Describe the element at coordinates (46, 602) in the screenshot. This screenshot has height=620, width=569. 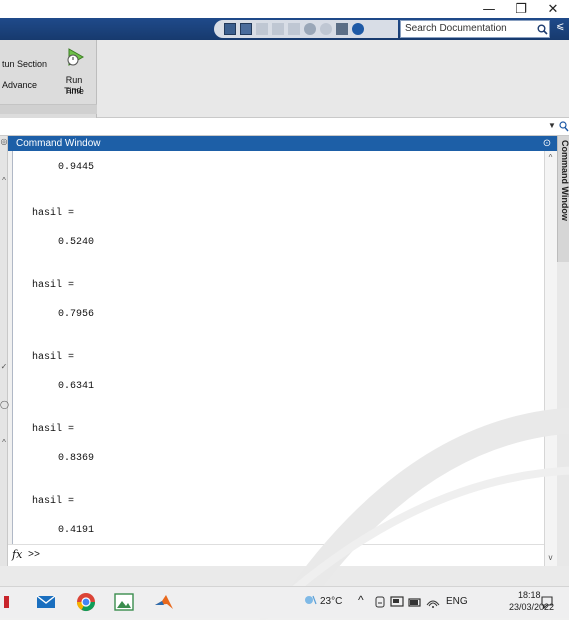
I see `mail-icon` at that location.